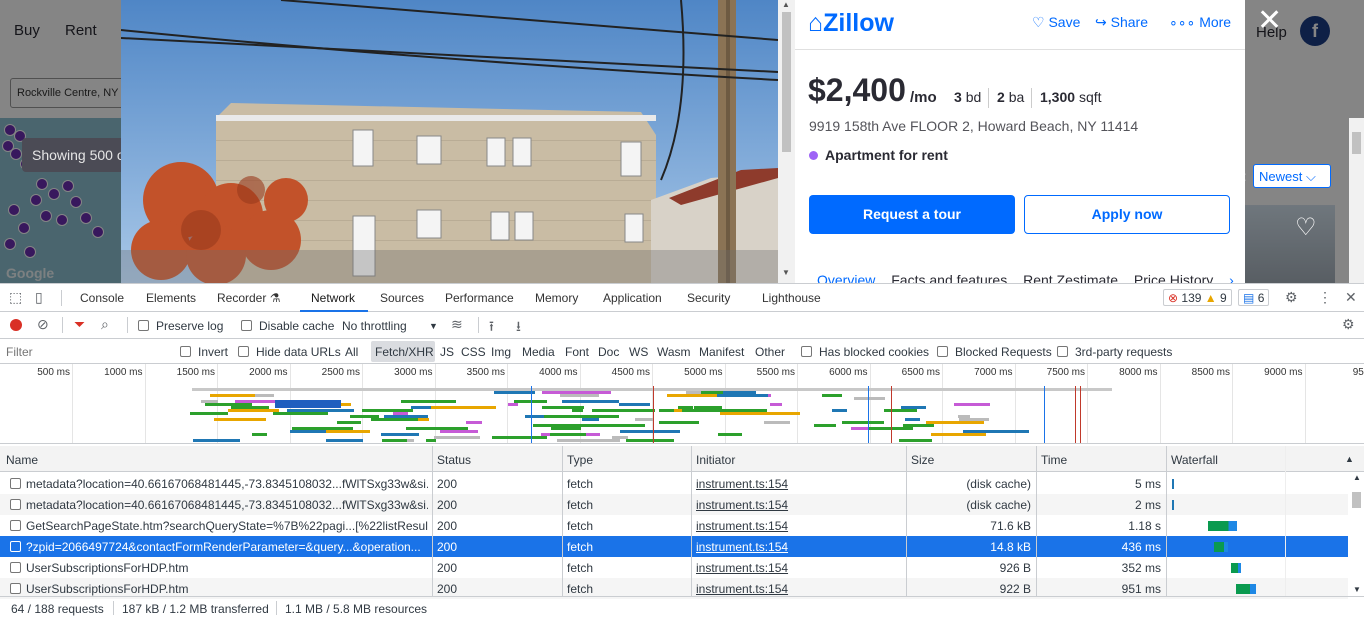 The image size is (1364, 617). Describe the element at coordinates (1070, 277) in the screenshot. I see `subtab-rent-zestimate: Rent Zestimate` at that location.